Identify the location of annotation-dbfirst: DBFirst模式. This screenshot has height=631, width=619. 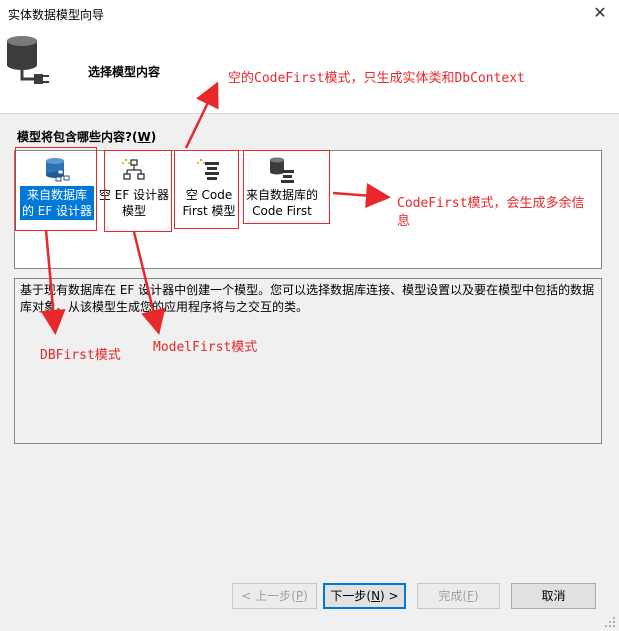
(80, 355).